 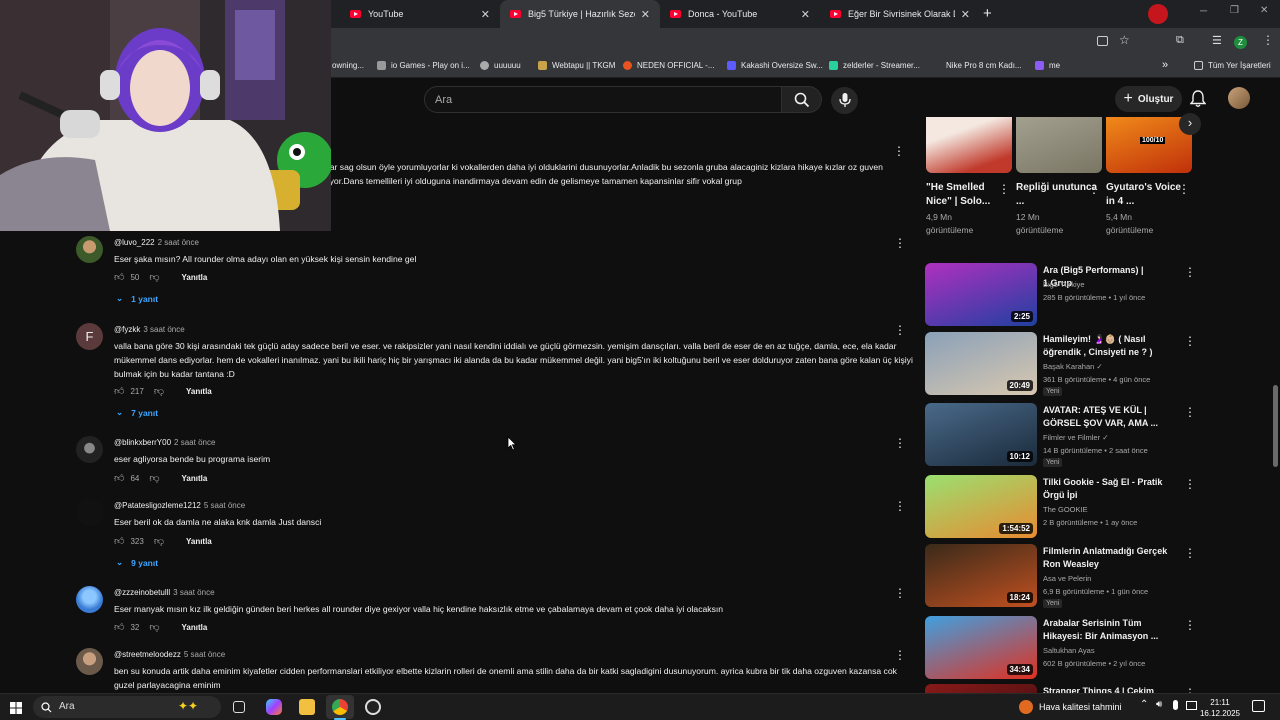 I want to click on channel-name: The GOOKIE, so click(x=1065, y=509).